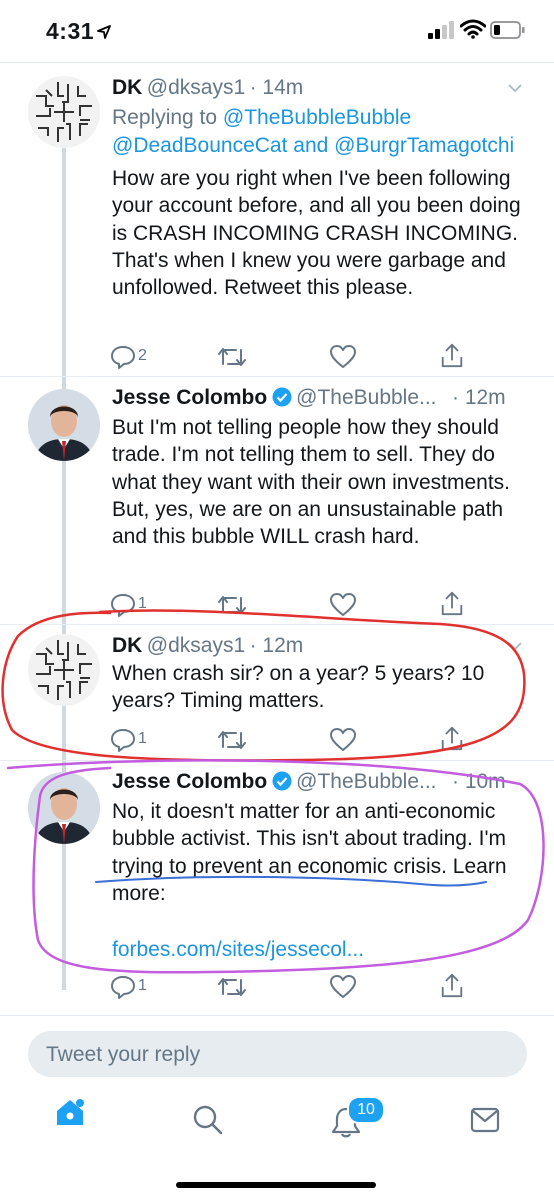 This screenshot has width=554, height=1200. Describe the element at coordinates (485, 1120) in the screenshot. I see `messages-envelope-icon` at that location.